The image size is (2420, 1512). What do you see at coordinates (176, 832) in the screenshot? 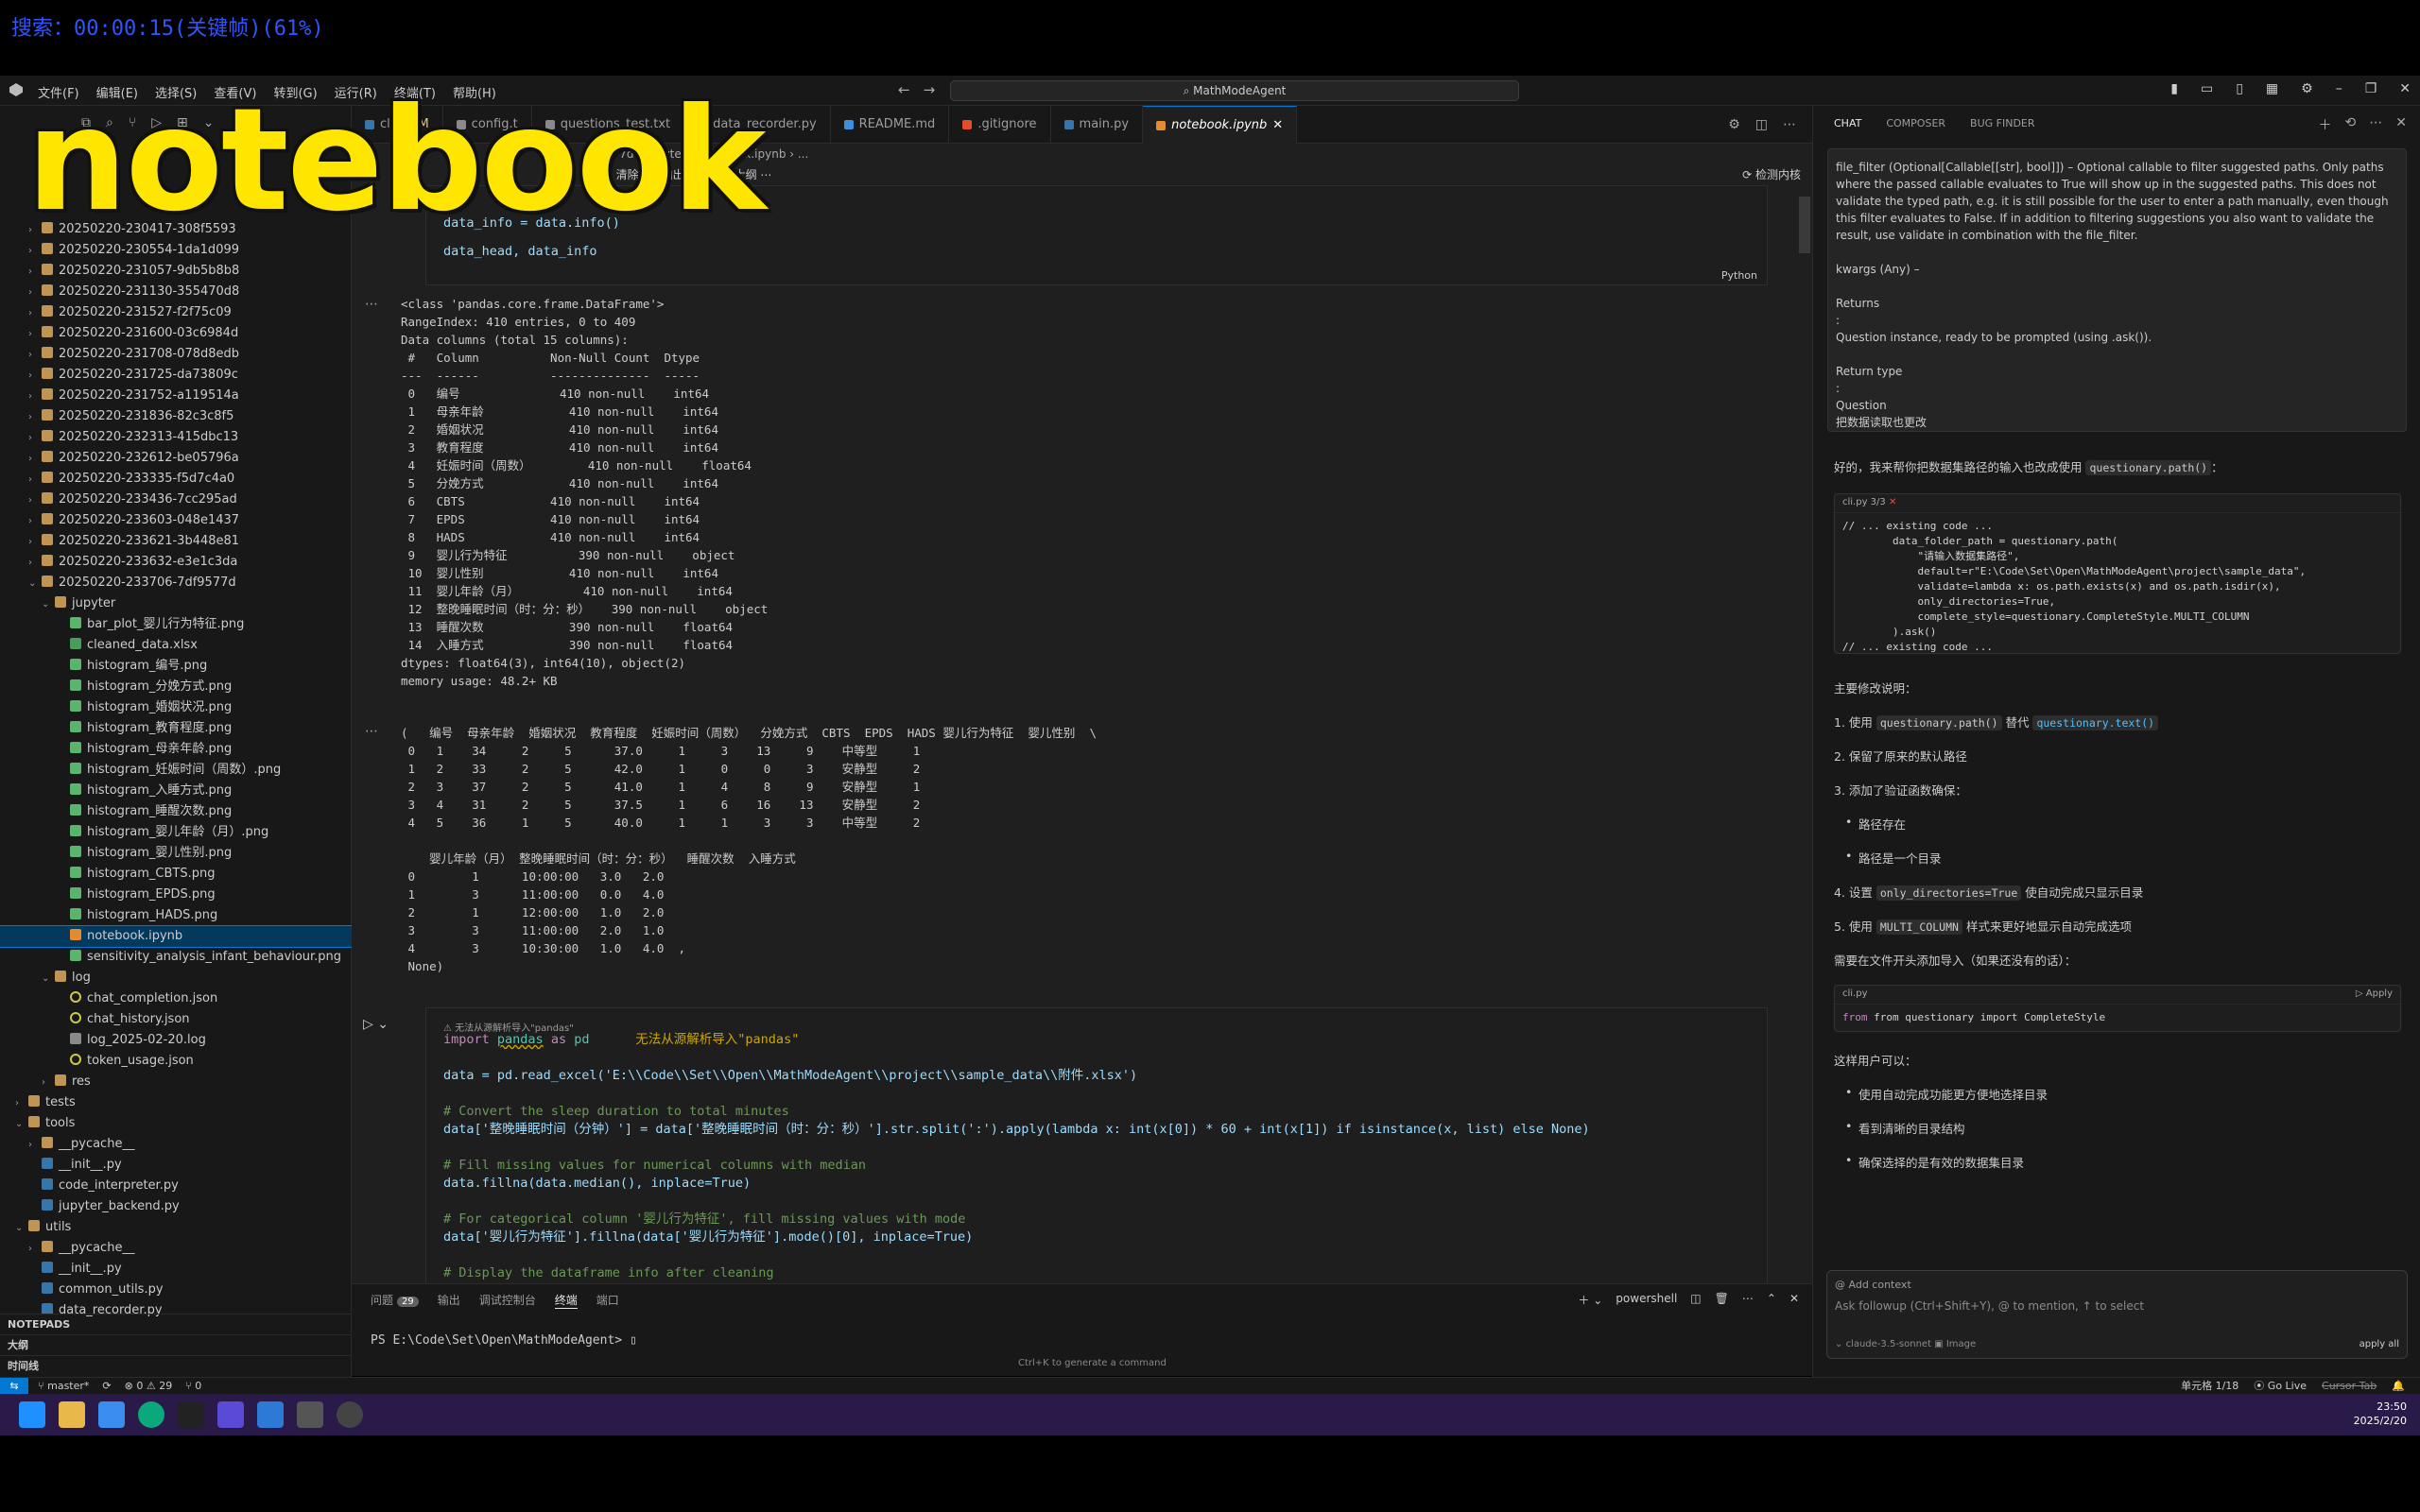
I see `file-item: histogram_婴儿年龄（月）.png` at bounding box center [176, 832].